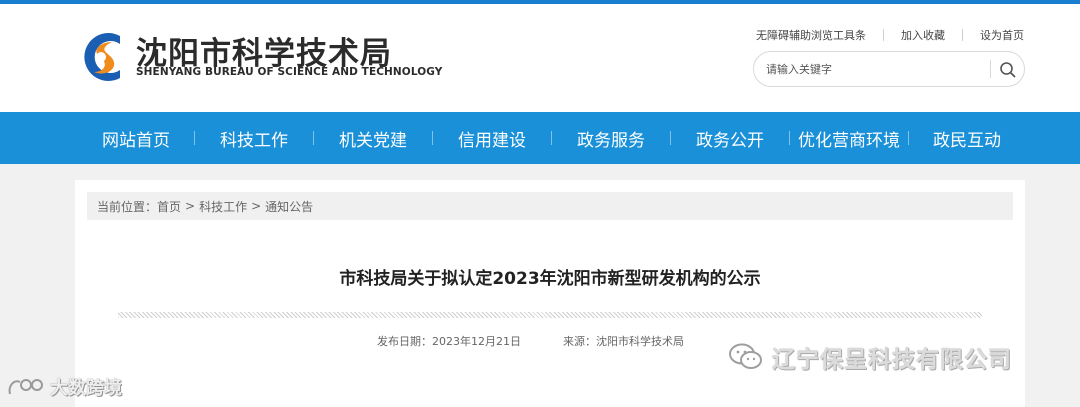 The image size is (1080, 407). What do you see at coordinates (550, 206) in the screenshot?
I see `breadcrumb: 当前位置： 首页 > 科技工作 > 通知公告` at bounding box center [550, 206].